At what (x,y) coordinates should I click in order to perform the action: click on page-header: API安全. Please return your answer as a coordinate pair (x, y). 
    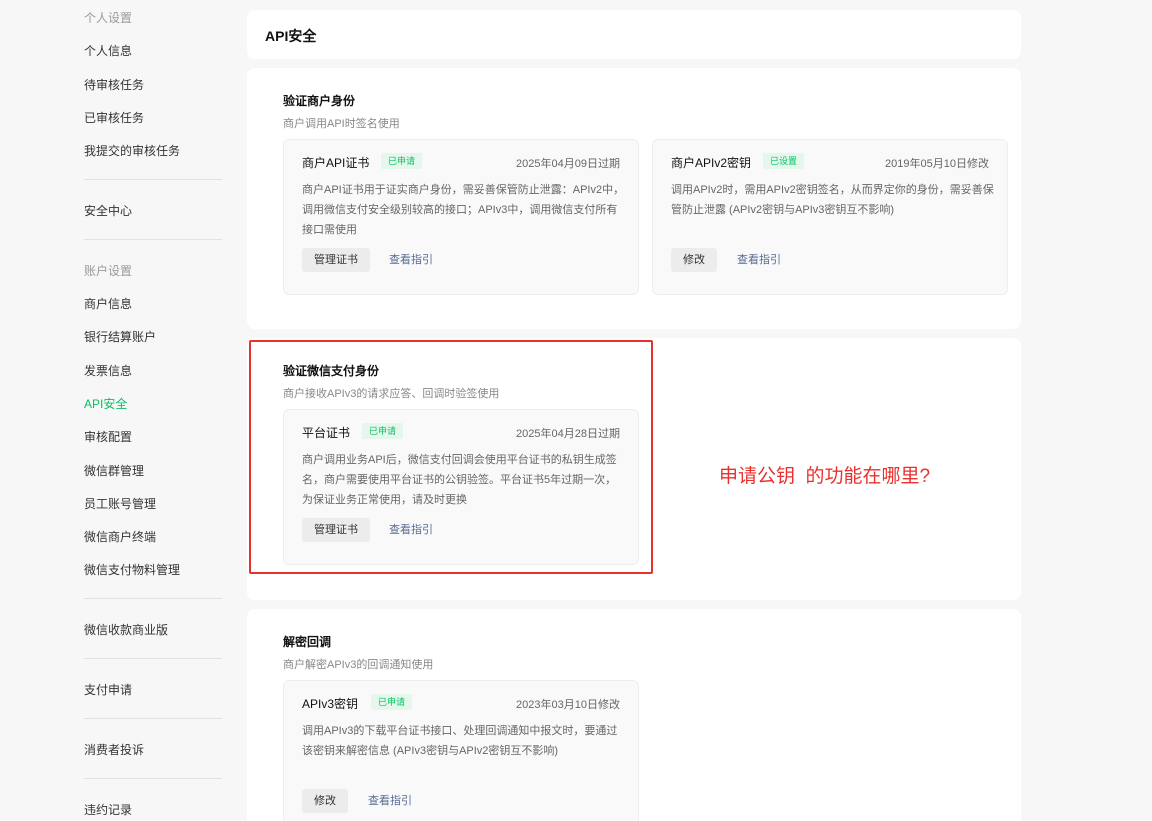
    Looking at the image, I should click on (634, 34).